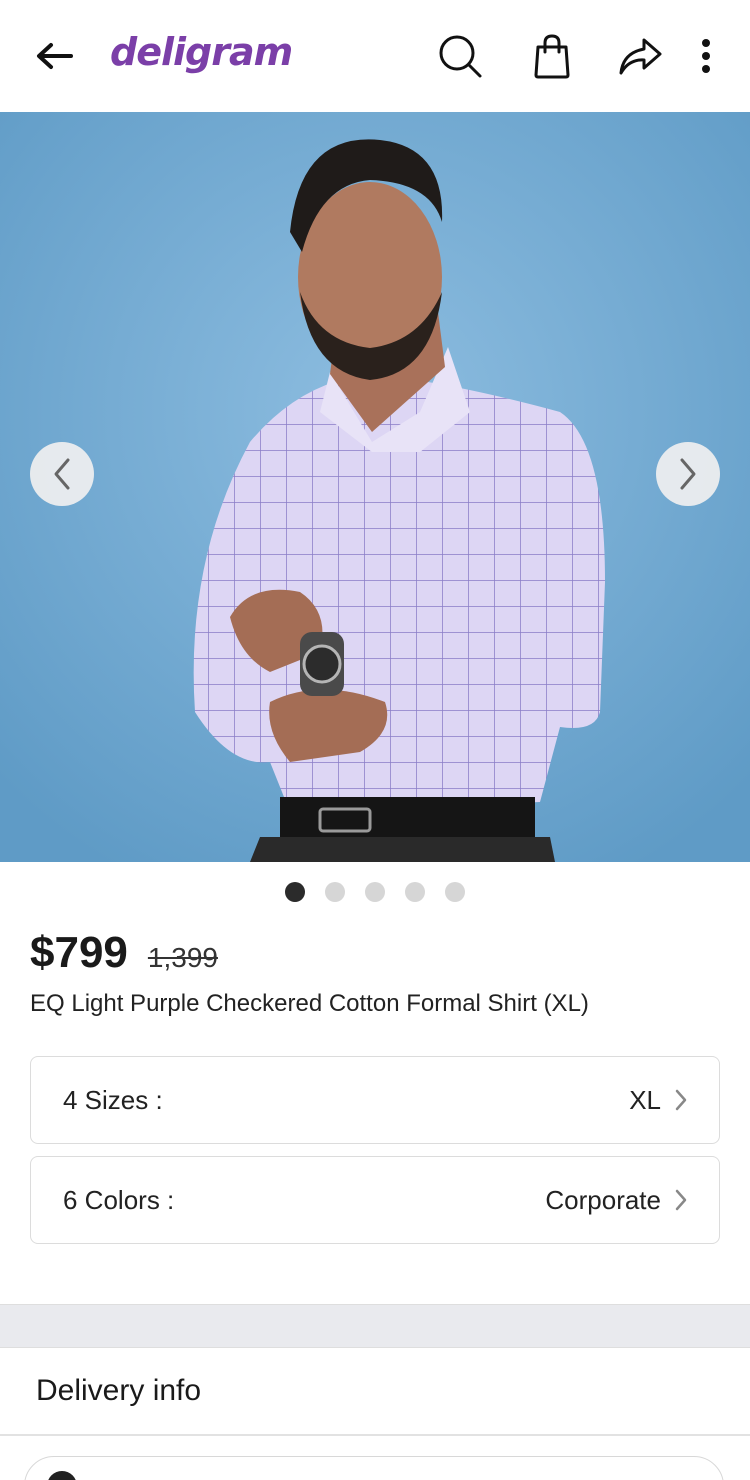 The height and width of the screenshot is (1480, 750). Describe the element at coordinates (119, 1390) in the screenshot. I see `delivery-info-heading: Delivery info` at that location.